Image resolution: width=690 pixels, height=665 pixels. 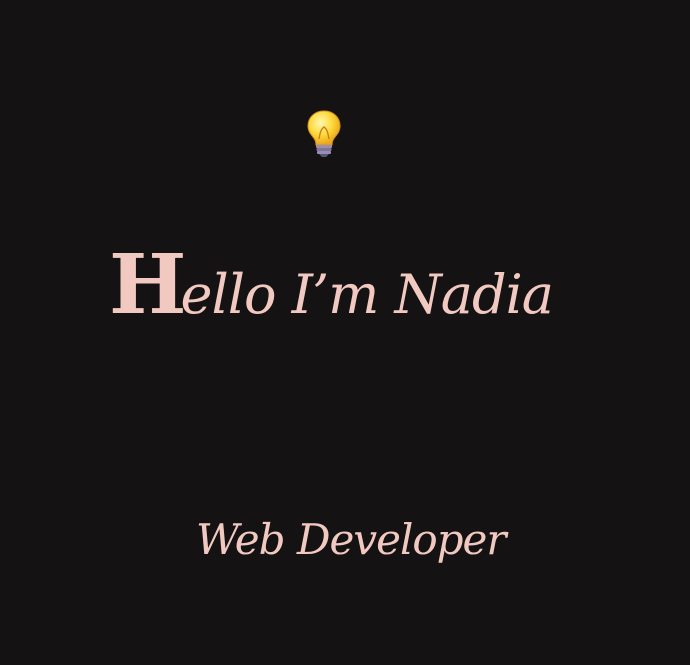 I want to click on hero-heading-initial: H, so click(x=147, y=285).